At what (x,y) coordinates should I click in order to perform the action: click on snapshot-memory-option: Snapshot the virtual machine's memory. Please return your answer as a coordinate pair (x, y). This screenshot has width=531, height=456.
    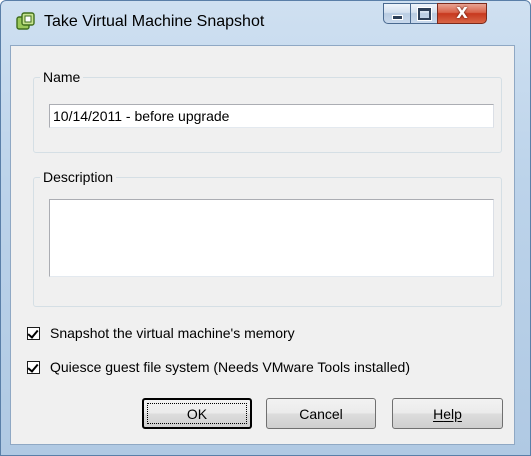
    Looking at the image, I should click on (161, 333).